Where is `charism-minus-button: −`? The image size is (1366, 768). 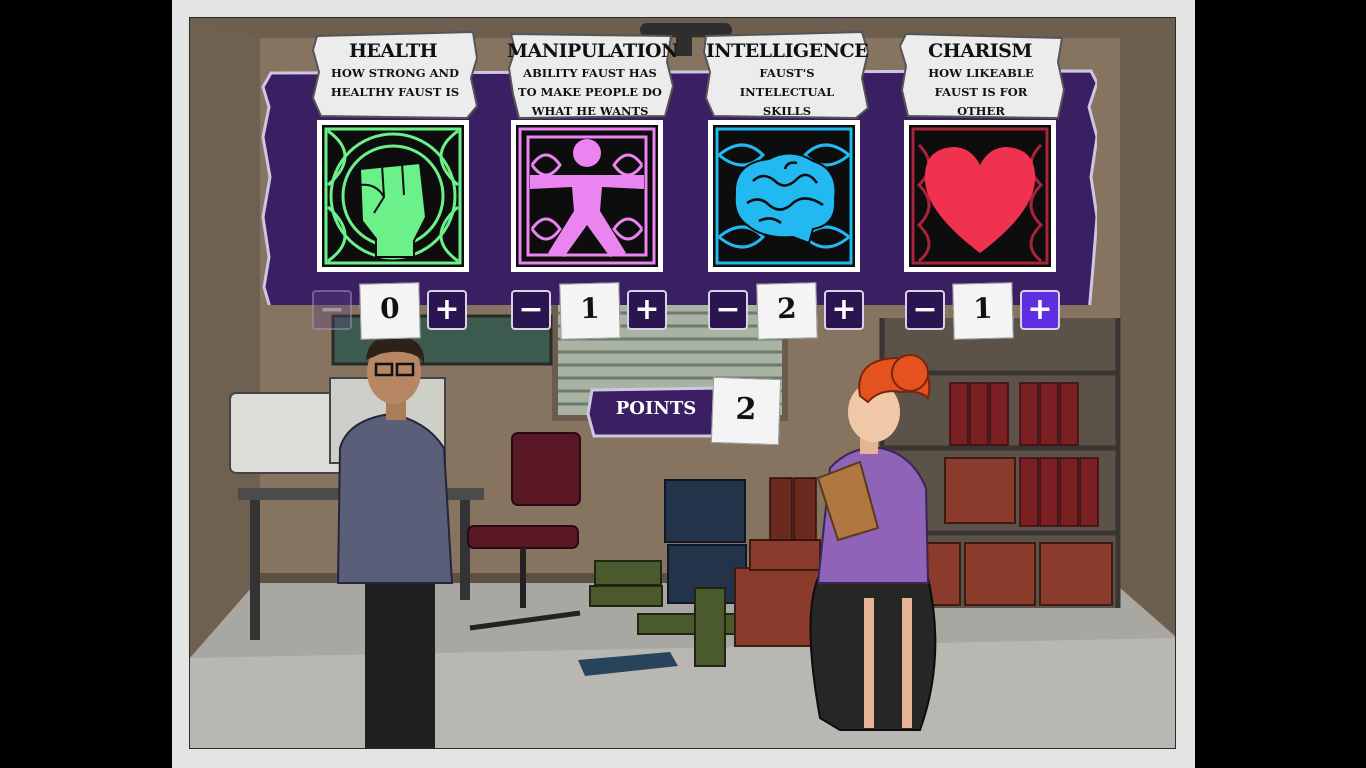 charism-minus-button: − is located at coordinates (925, 310).